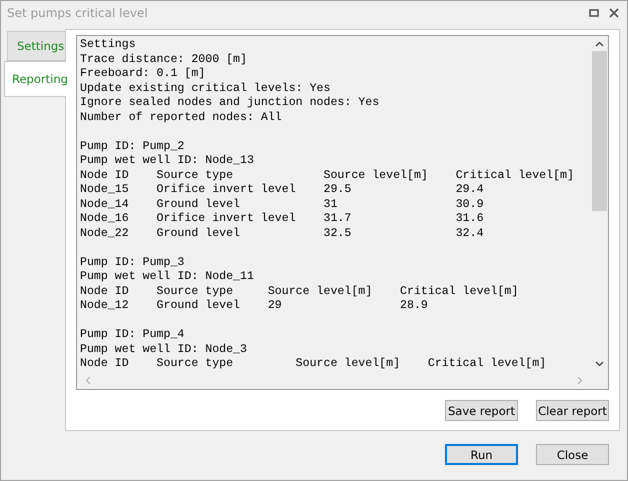  Describe the element at coordinates (36, 46) in the screenshot. I see `tab: Settings` at that location.